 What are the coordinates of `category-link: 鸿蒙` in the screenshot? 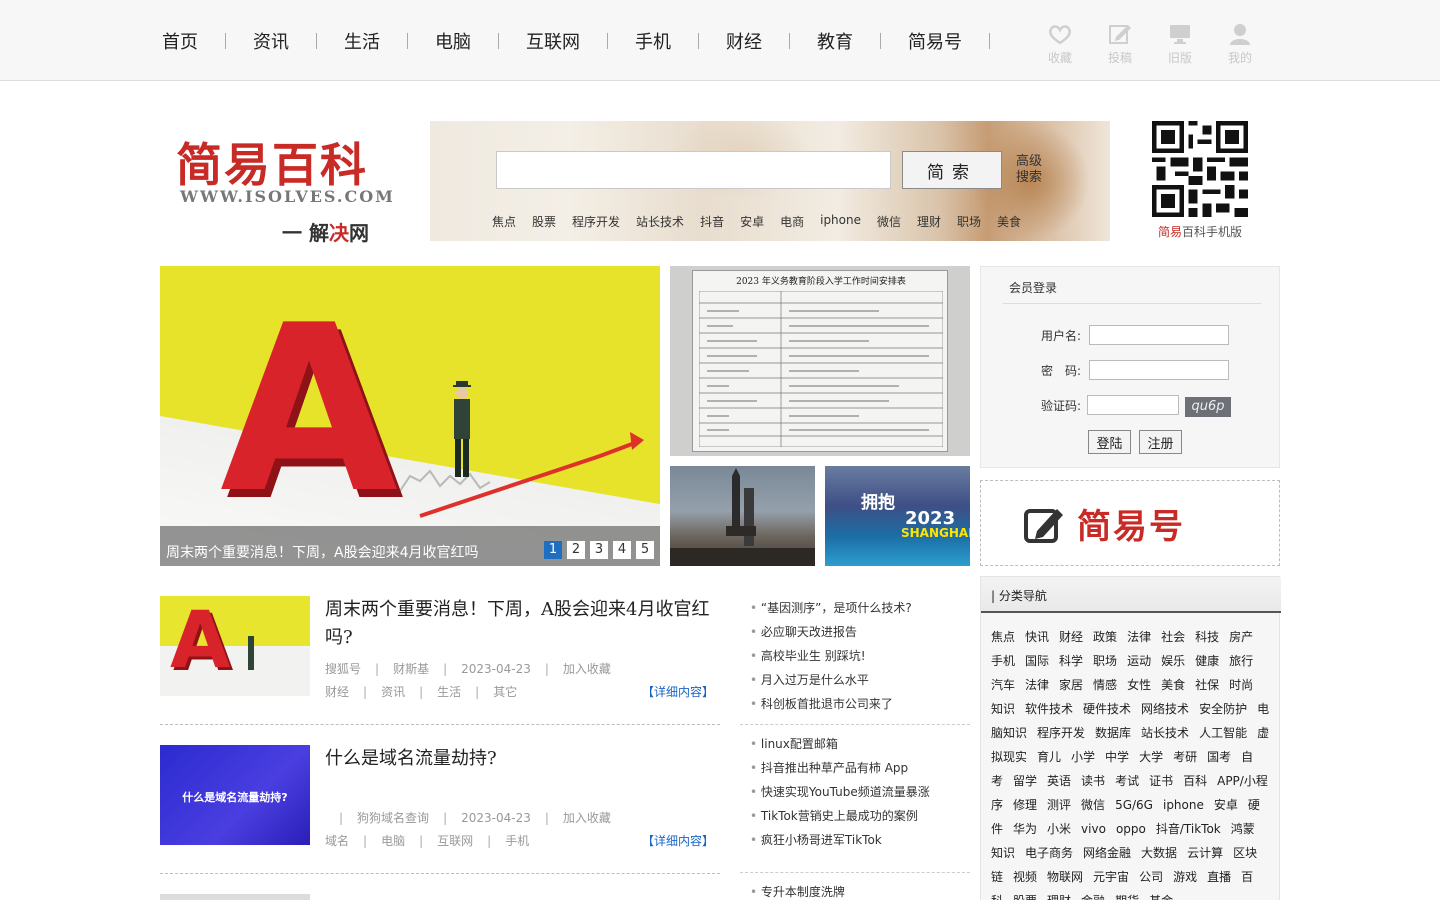 It's located at (1243, 829).